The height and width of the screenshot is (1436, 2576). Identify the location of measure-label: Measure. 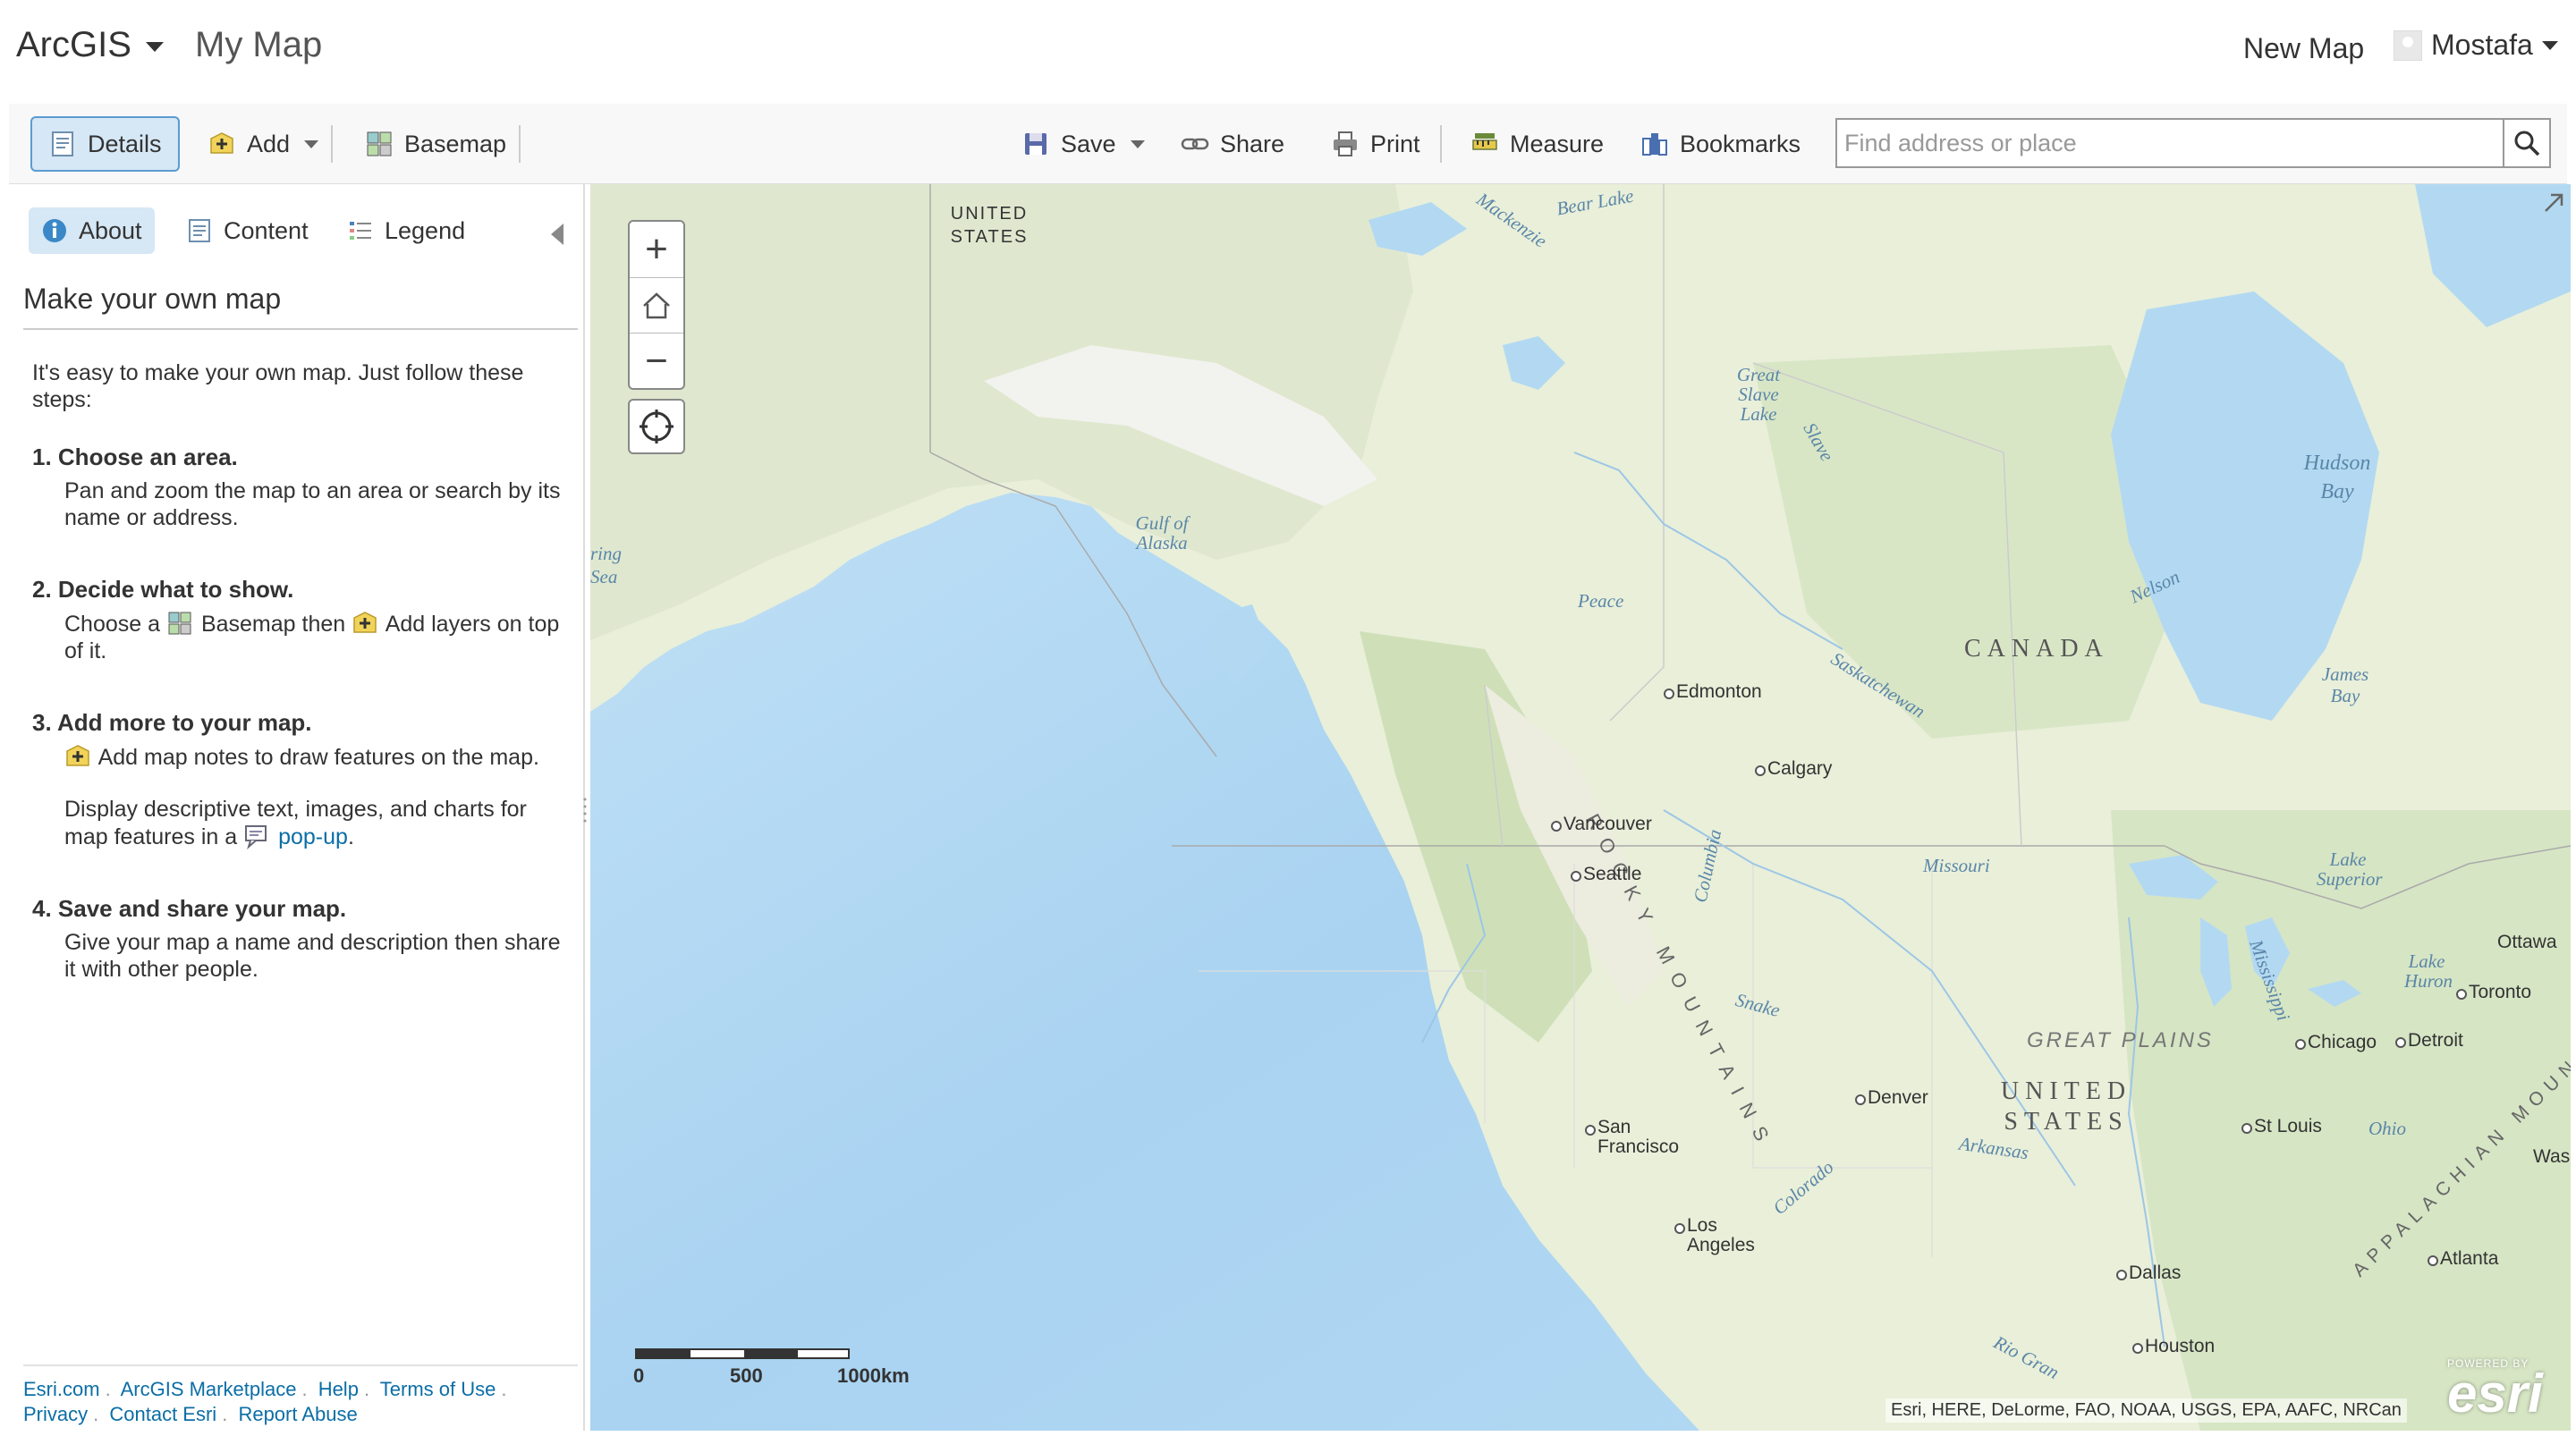
(1557, 143).